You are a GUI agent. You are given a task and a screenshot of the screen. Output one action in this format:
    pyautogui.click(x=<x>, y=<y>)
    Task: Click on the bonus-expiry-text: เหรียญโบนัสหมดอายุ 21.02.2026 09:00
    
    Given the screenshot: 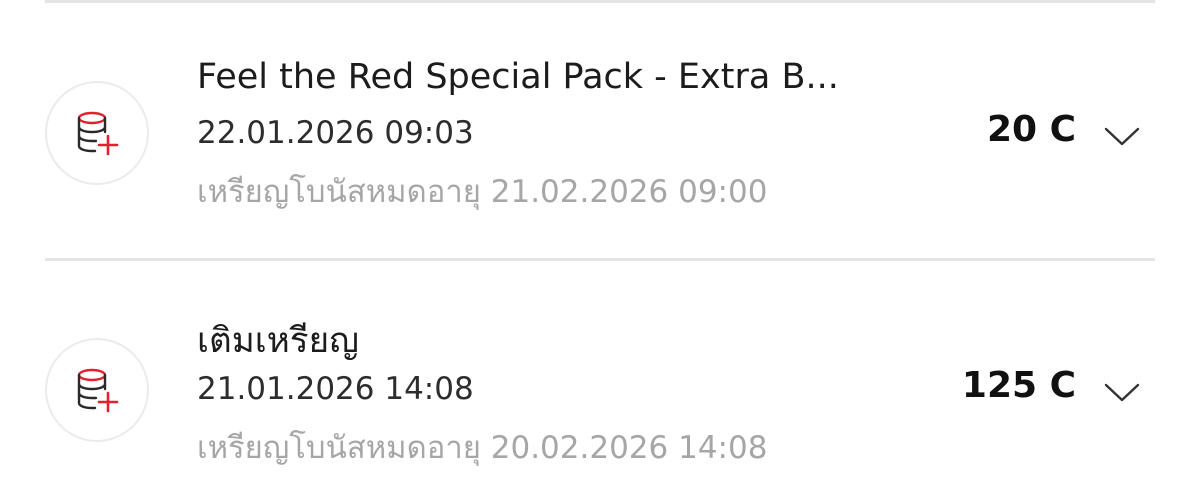 What is the action you would take?
    pyautogui.click(x=482, y=192)
    